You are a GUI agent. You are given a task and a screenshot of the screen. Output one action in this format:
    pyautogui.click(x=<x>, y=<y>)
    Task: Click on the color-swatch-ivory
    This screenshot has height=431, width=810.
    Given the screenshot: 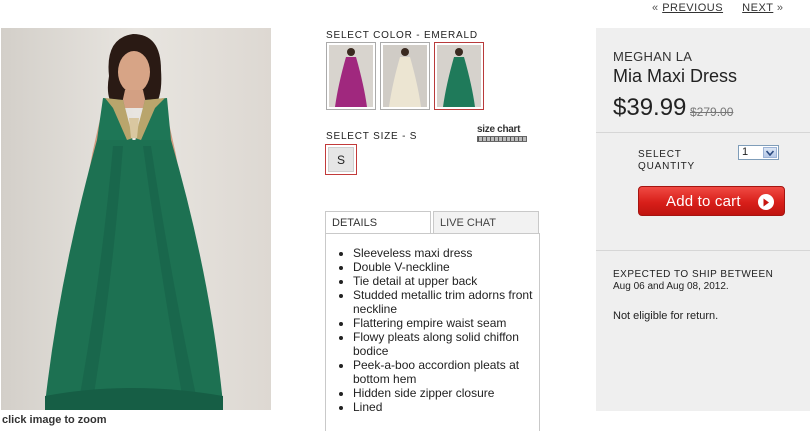 What is the action you would take?
    pyautogui.click(x=405, y=76)
    